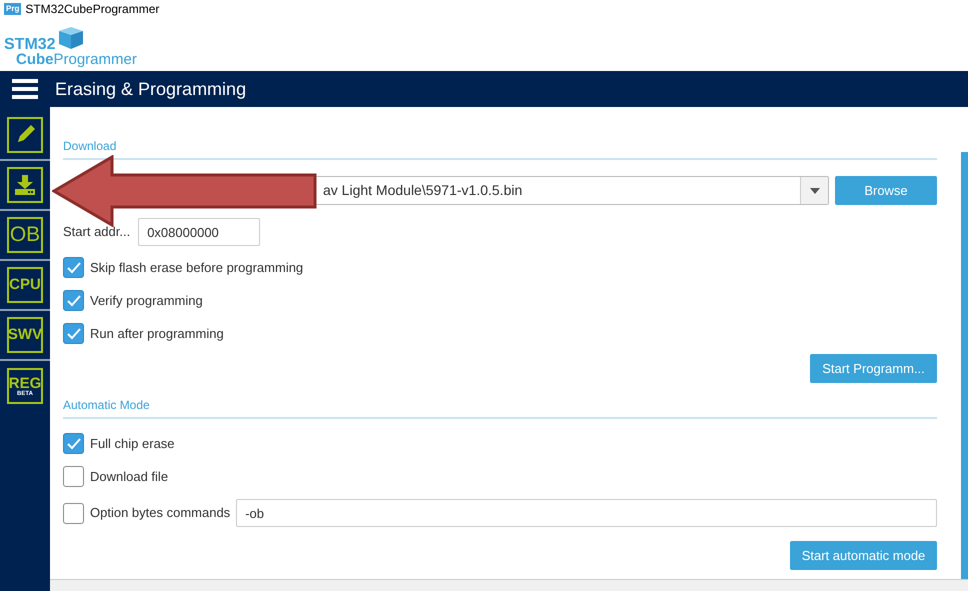 The width and height of the screenshot is (968, 591). What do you see at coordinates (964, 365) in the screenshot?
I see `scrollbar` at bounding box center [964, 365].